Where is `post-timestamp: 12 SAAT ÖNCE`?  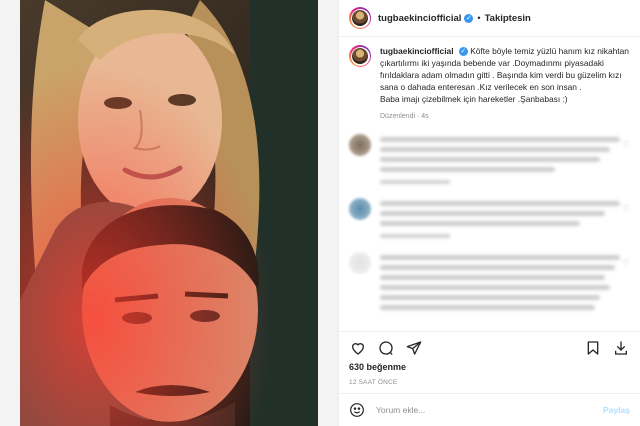 post-timestamp: 12 SAAT ÖNCE is located at coordinates (373, 382).